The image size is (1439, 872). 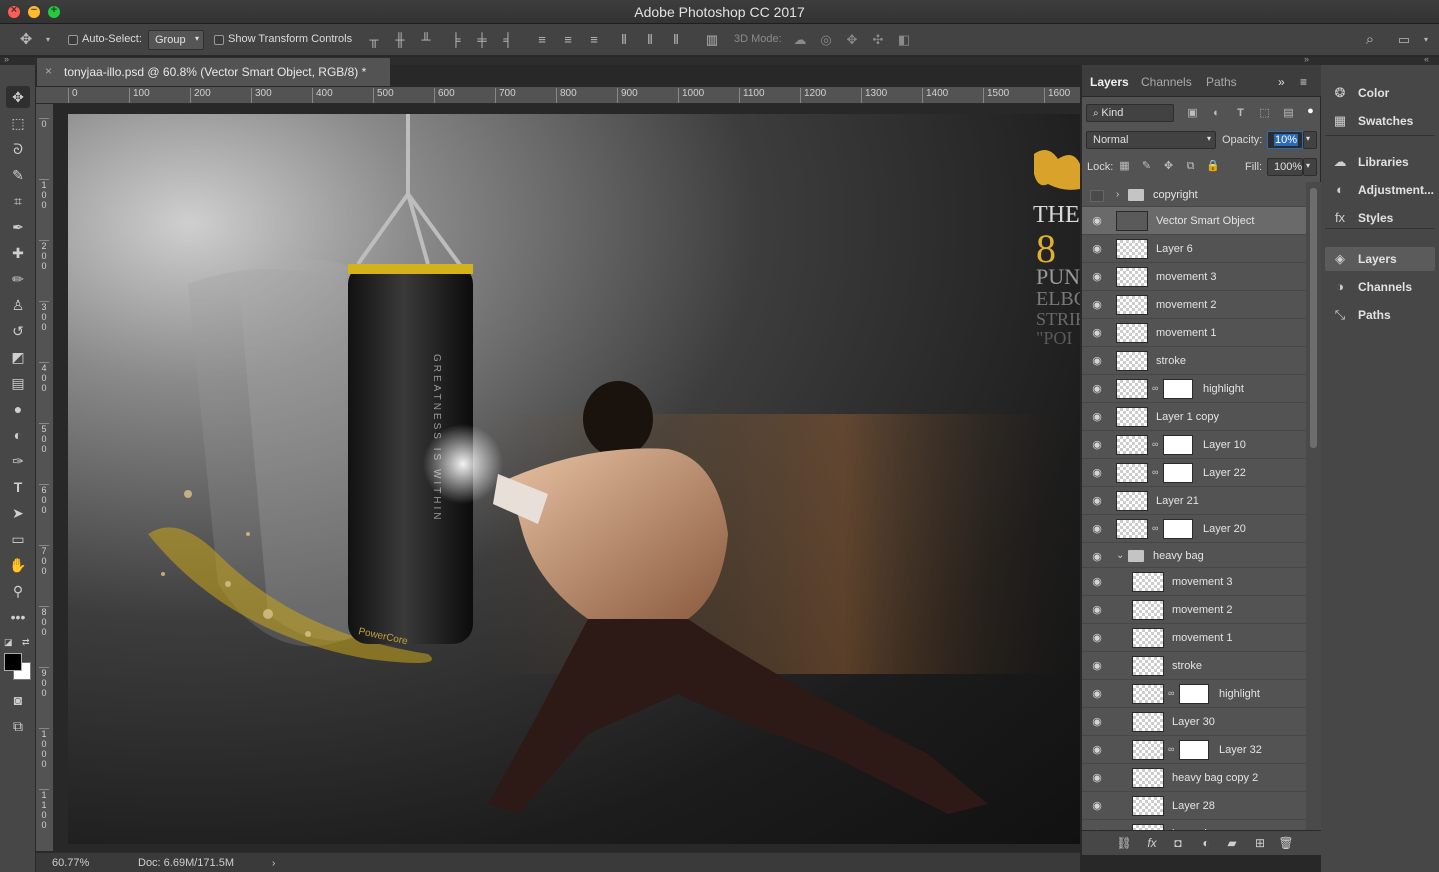 I want to click on crop-tool-icon: ⌗, so click(x=18, y=201).